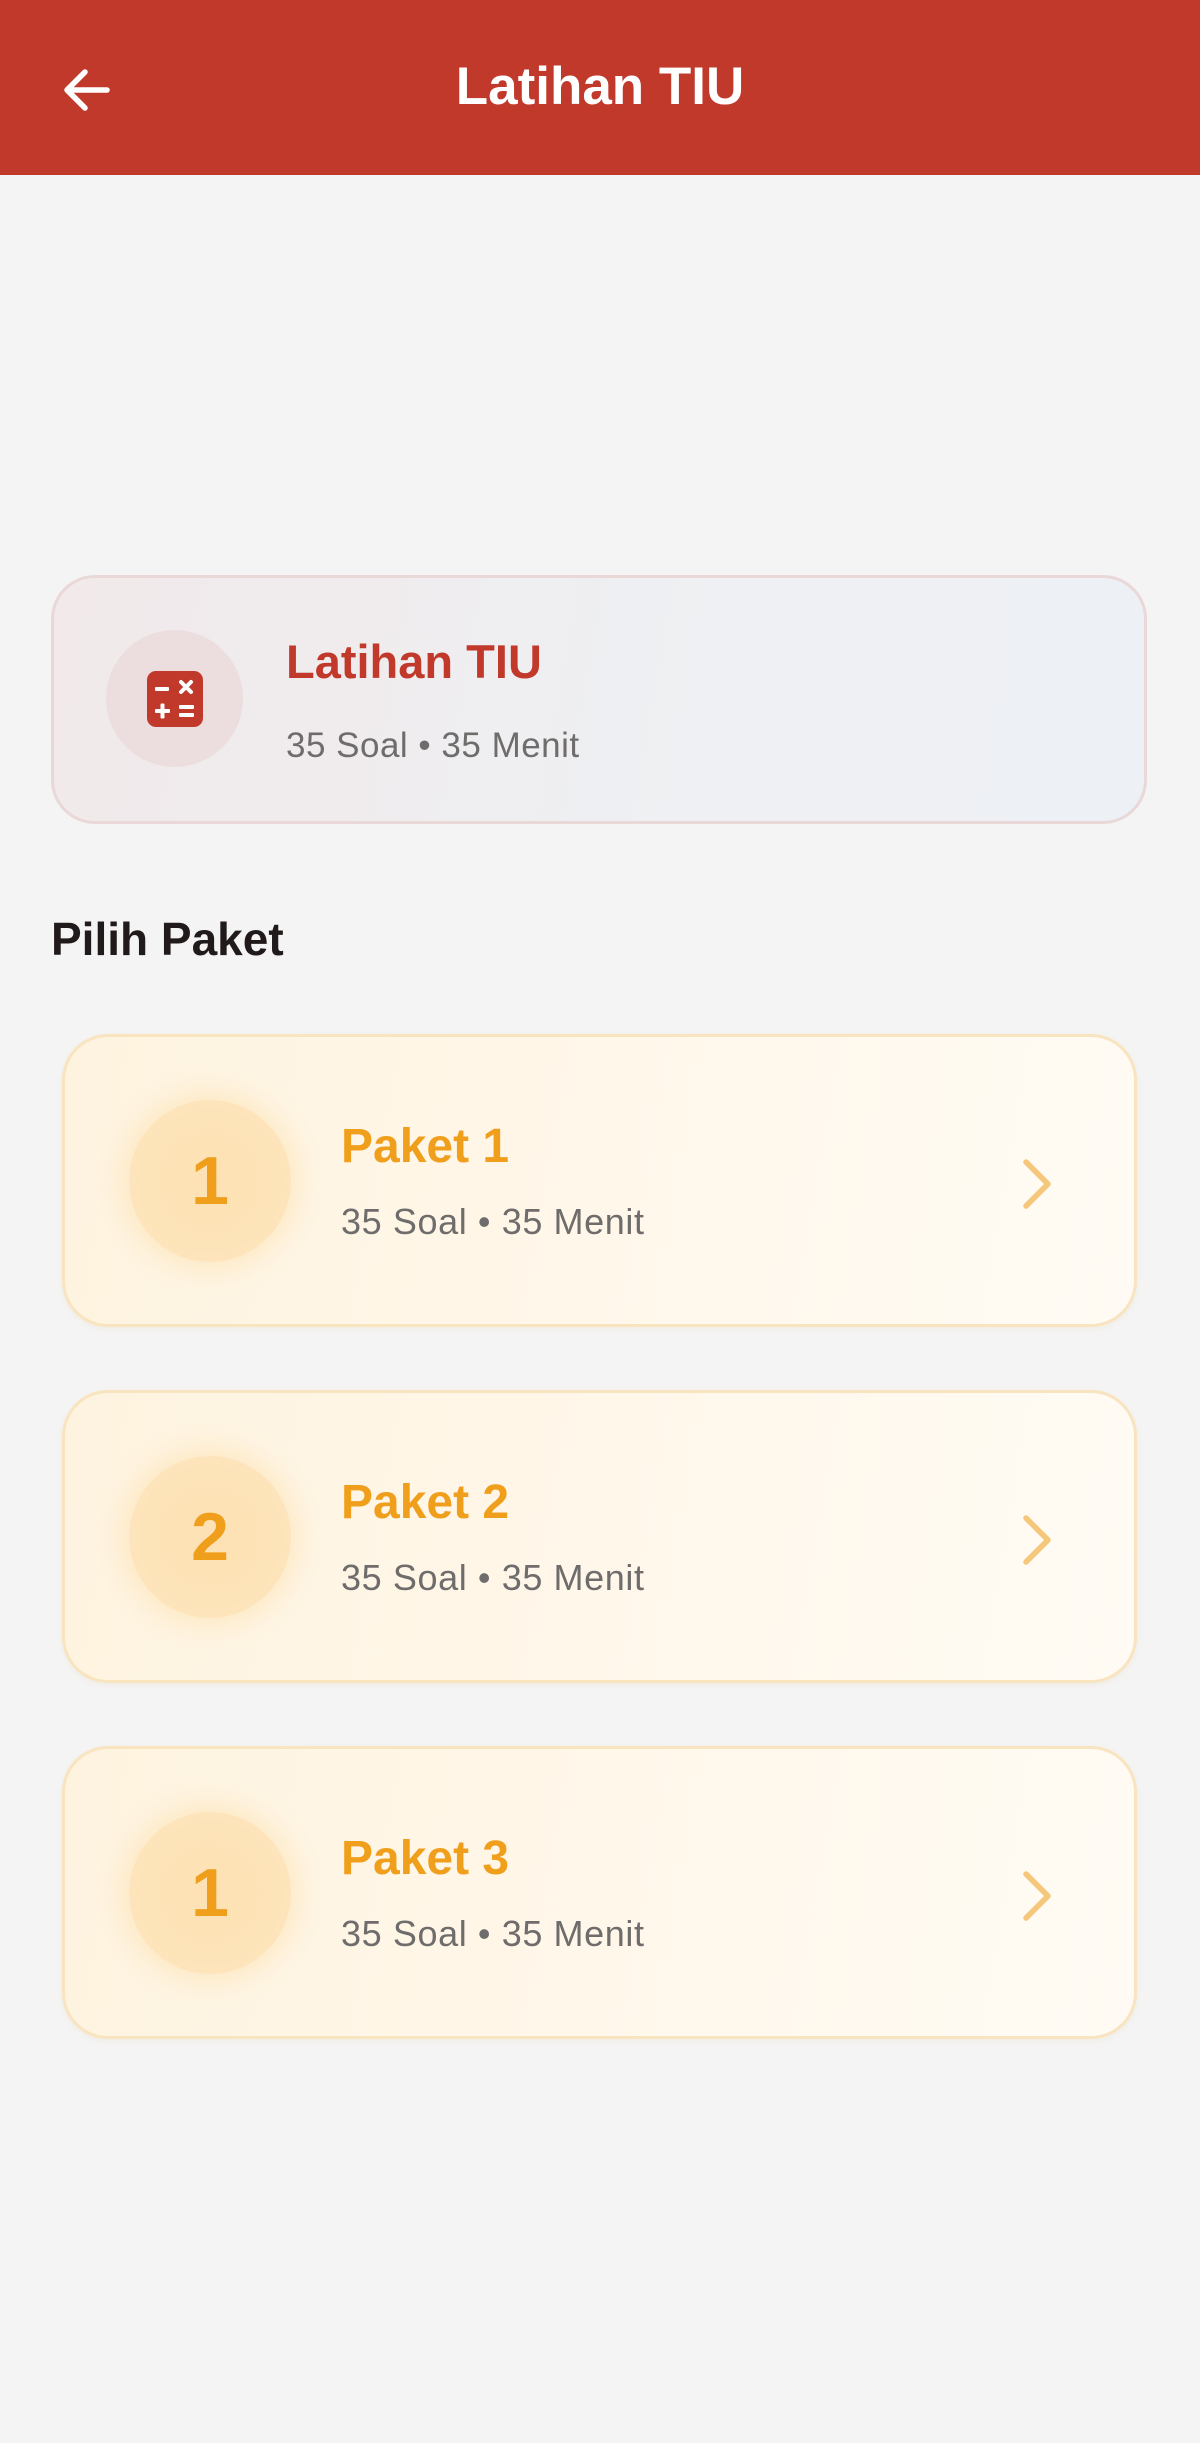 The width and height of the screenshot is (1200, 2443). Describe the element at coordinates (599, 699) in the screenshot. I see `exam-info-card: Latihan TIU 35 Soal • 35 Menit` at that location.